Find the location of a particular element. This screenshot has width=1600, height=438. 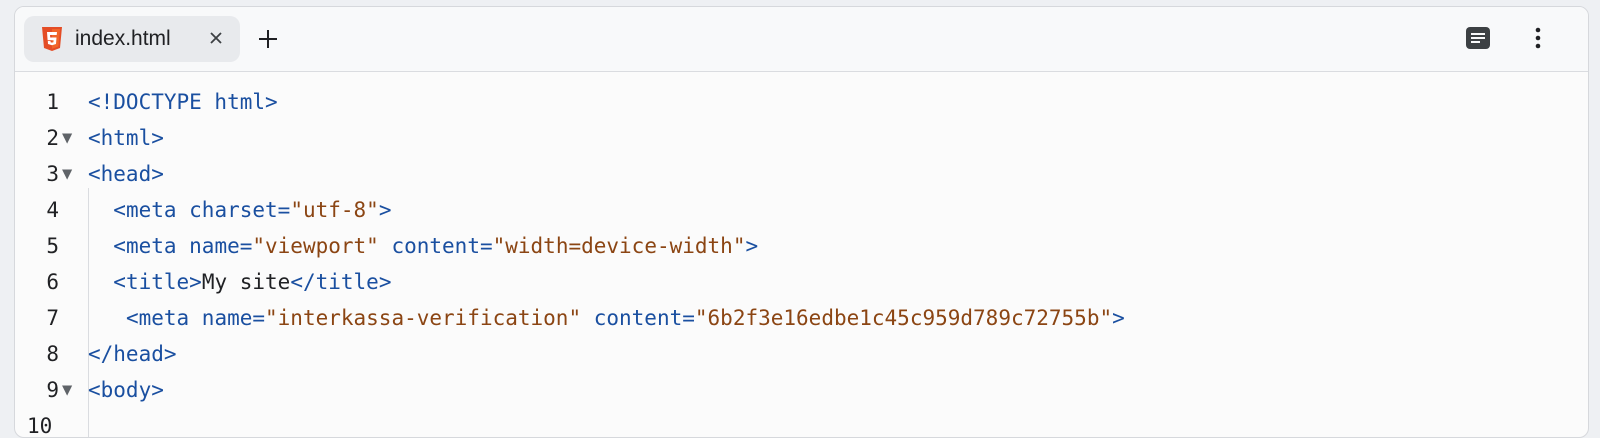

token-attr: charset= is located at coordinates (240, 210).